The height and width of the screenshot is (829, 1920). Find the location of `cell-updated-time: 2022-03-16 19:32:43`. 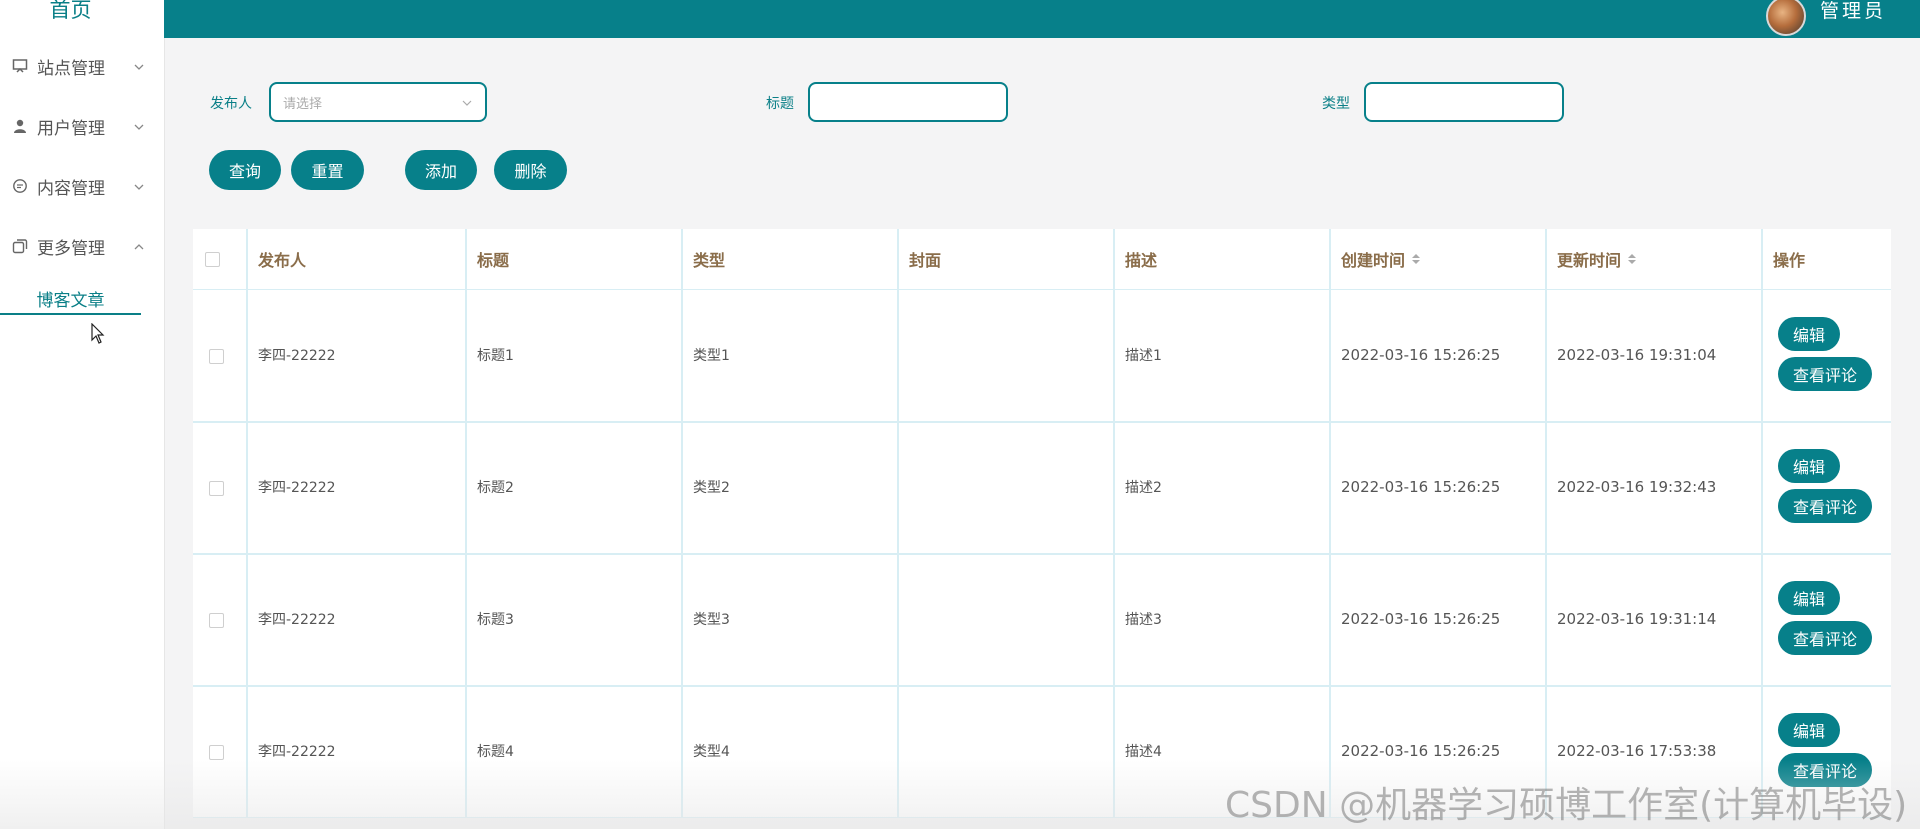

cell-updated-time: 2022-03-16 19:32:43 is located at coordinates (1637, 487).